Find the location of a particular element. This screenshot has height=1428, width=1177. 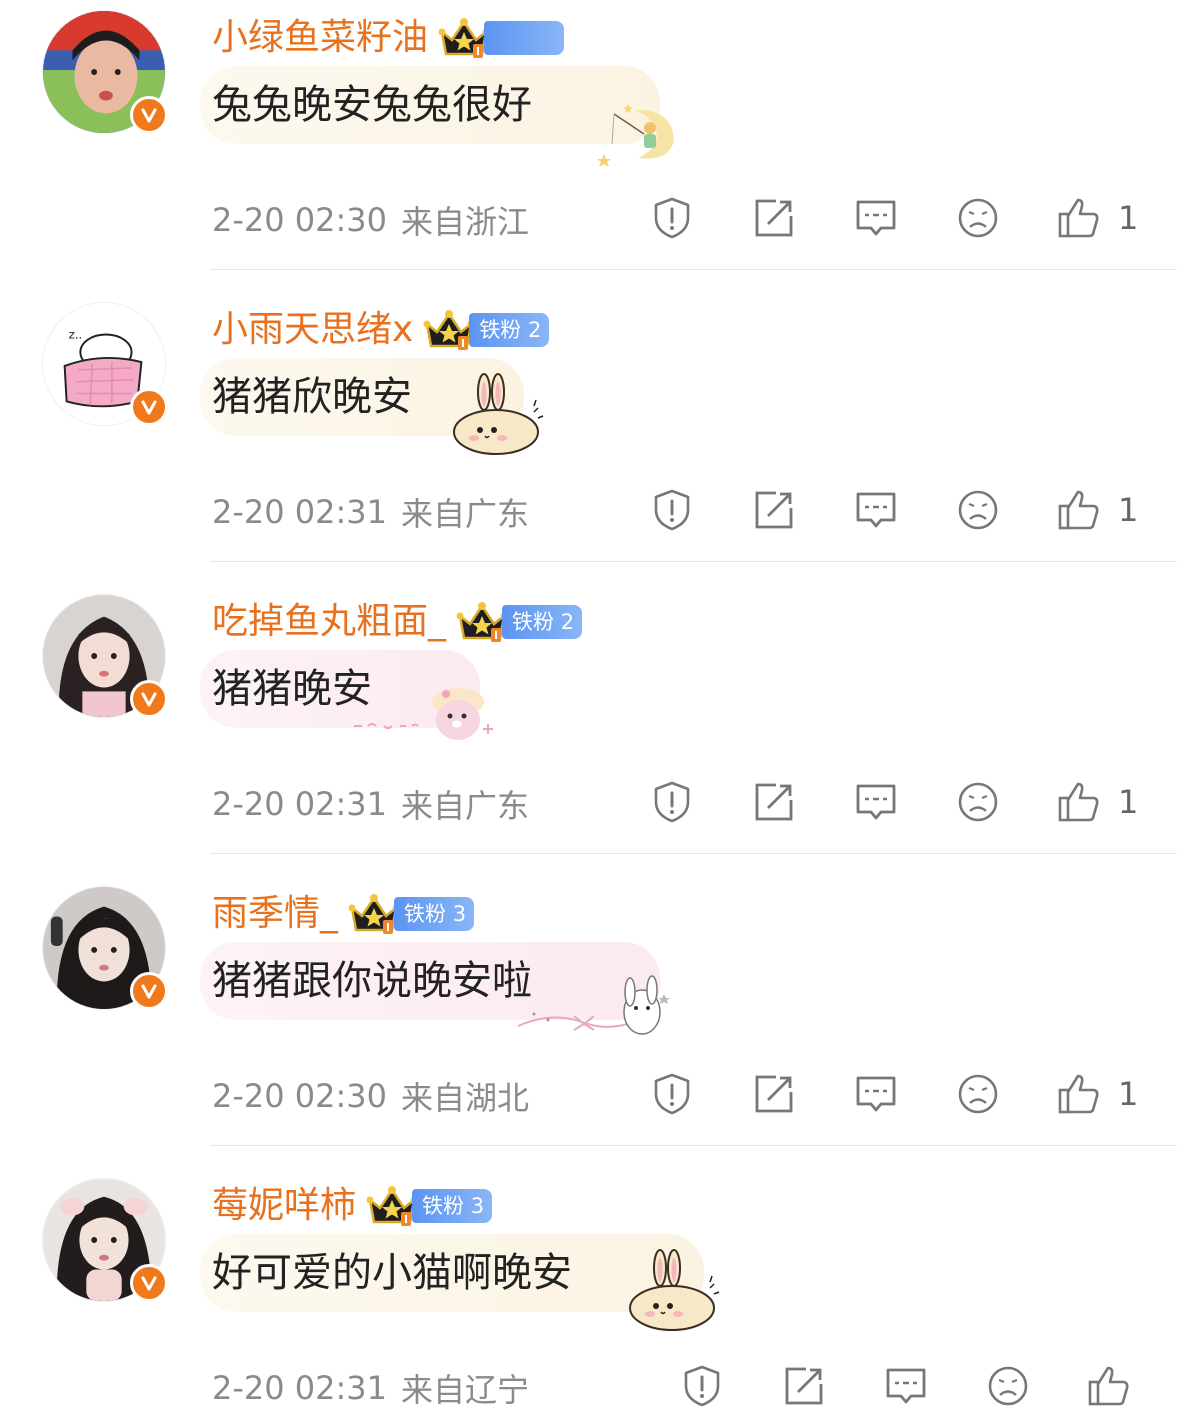

comment-text: 好可爱的小猫啊晚安 is located at coordinates (392, 1273).